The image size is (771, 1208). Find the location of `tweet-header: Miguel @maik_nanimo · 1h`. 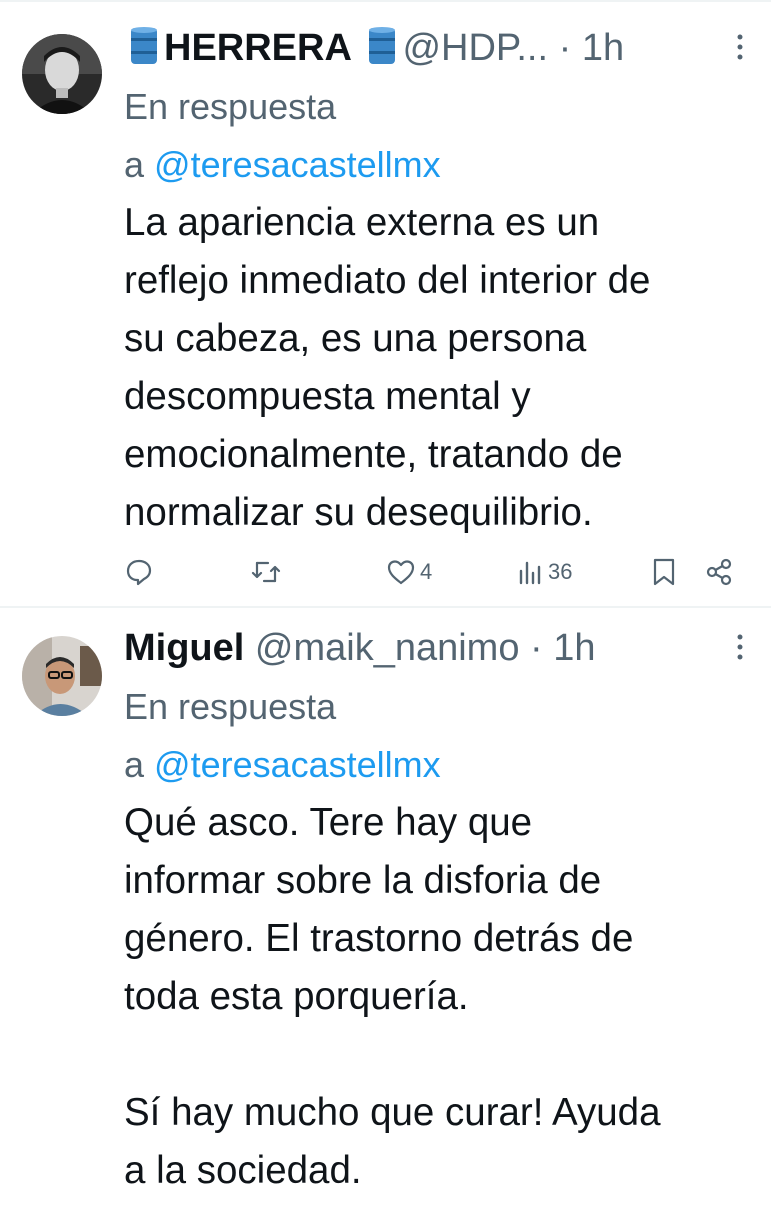

tweet-header: Miguel @maik_nanimo · 1h is located at coordinates (440, 648).